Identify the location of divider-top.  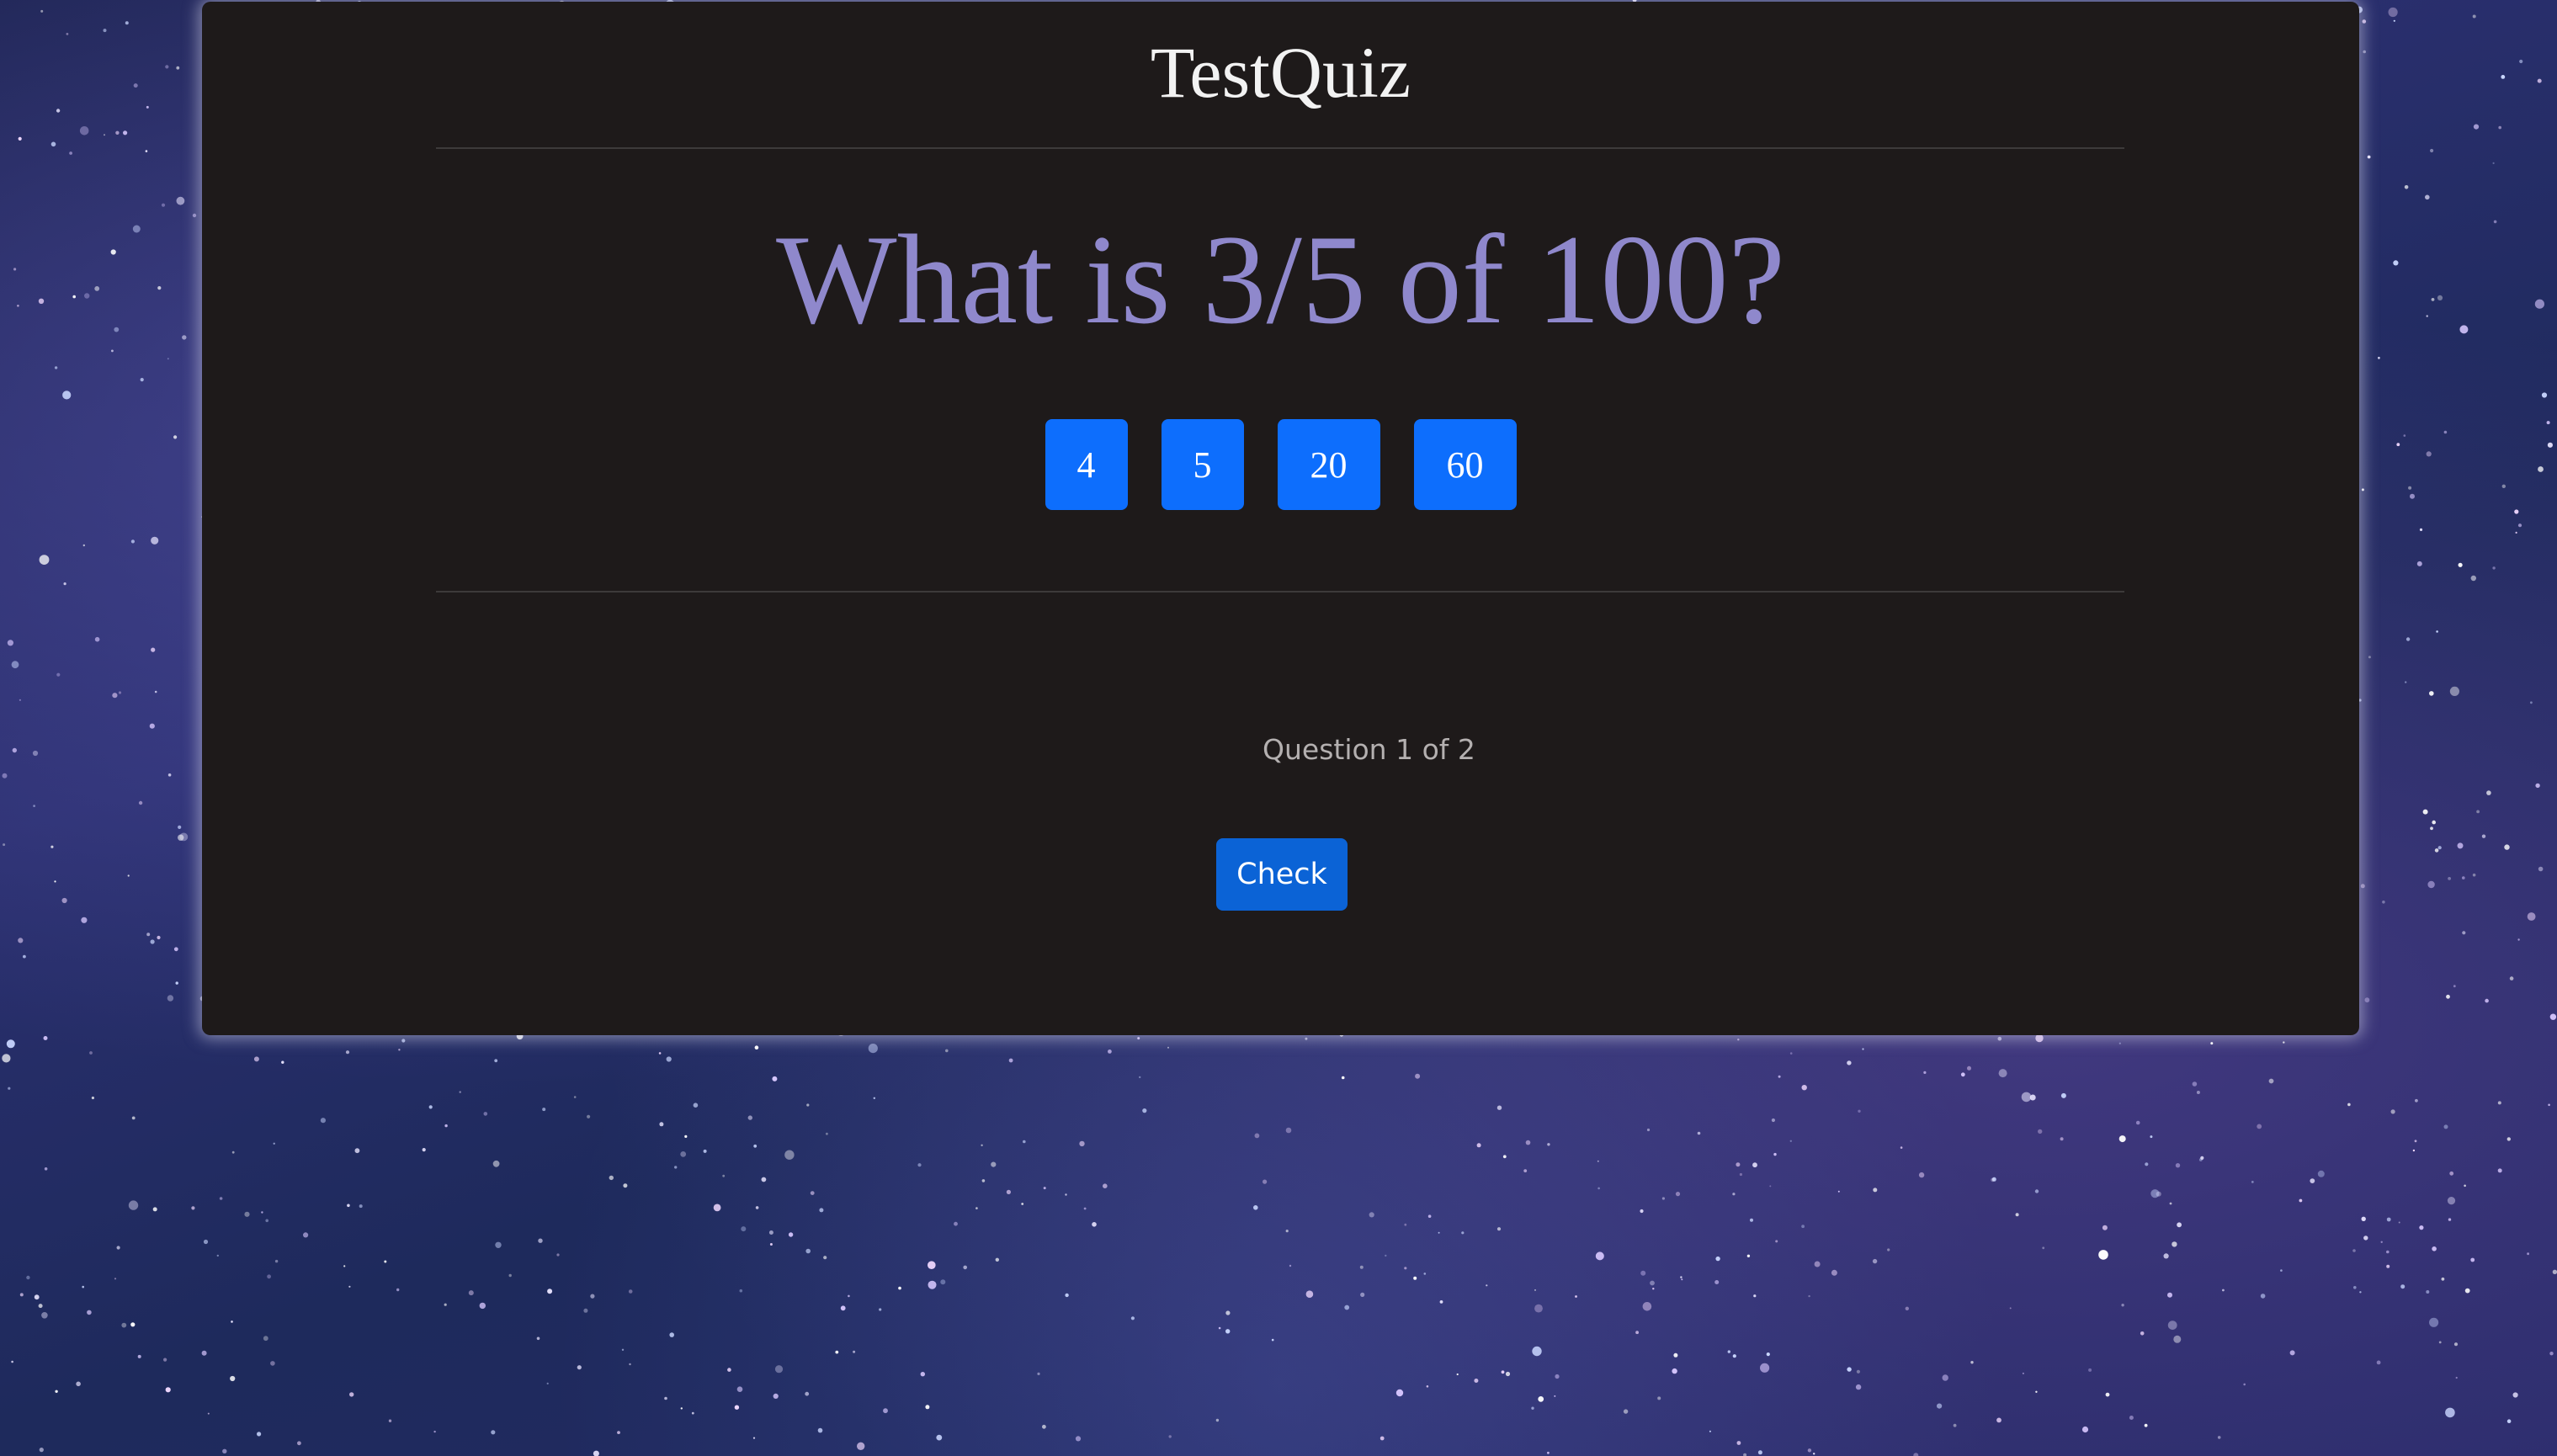
(1280, 148).